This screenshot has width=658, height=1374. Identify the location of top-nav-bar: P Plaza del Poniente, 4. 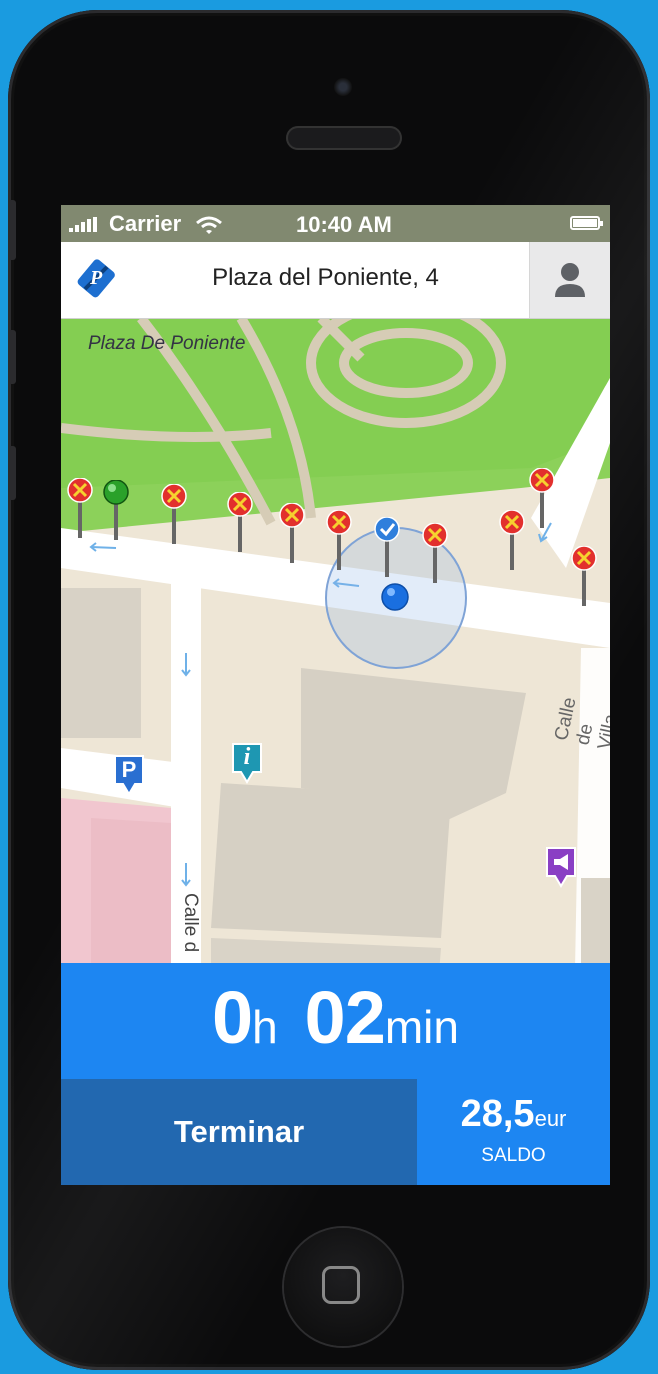
(335, 280).